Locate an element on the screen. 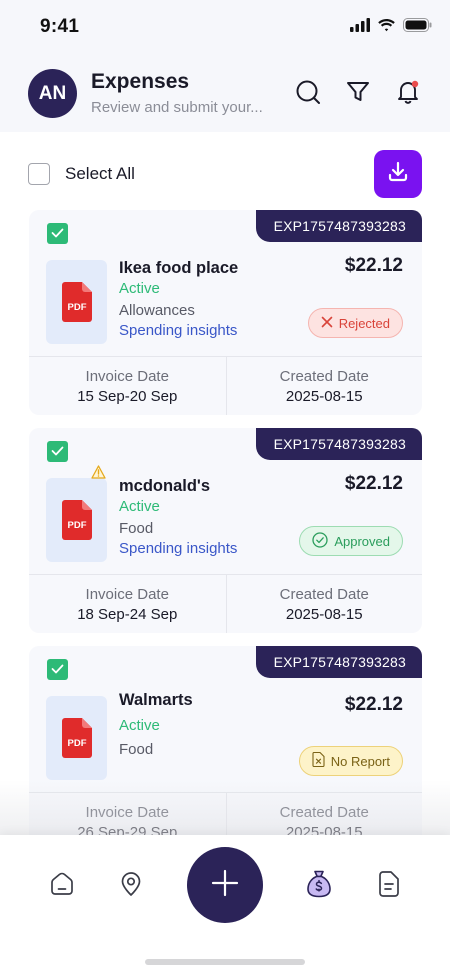 This screenshot has height=975, width=450. invoice-date: Invoice Date 26 Sep-29 Sep is located at coordinates (127, 814).